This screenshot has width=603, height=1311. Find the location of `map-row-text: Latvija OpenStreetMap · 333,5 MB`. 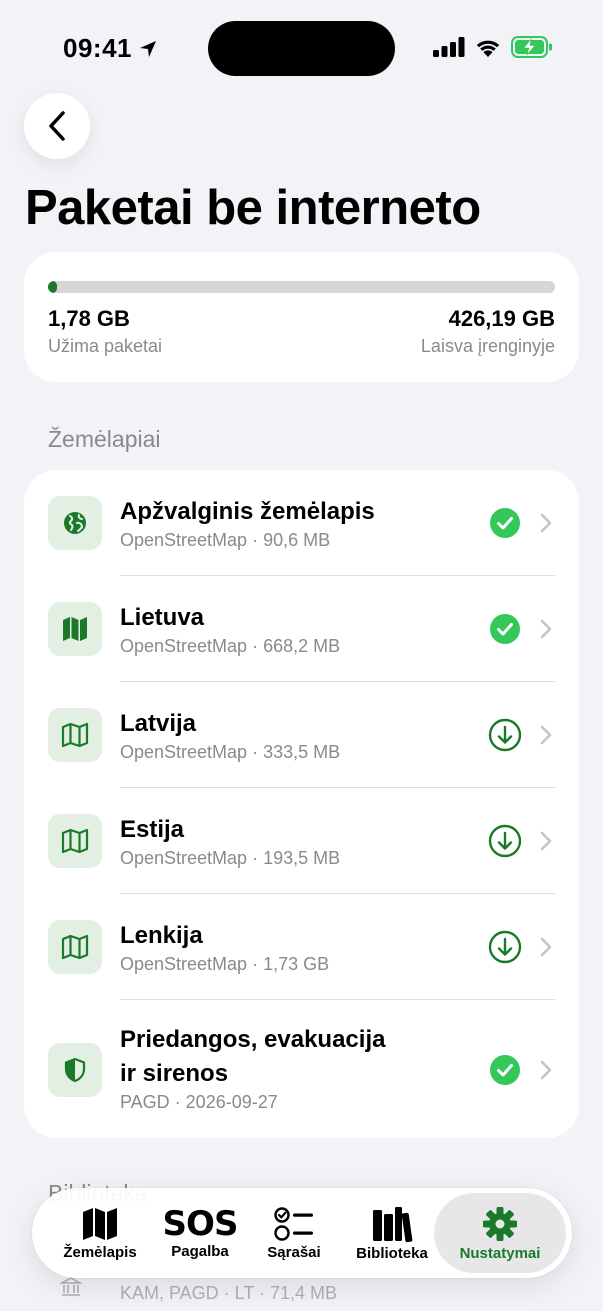

map-row-text: Latvija OpenStreetMap · 333,5 MB is located at coordinates (230, 735).